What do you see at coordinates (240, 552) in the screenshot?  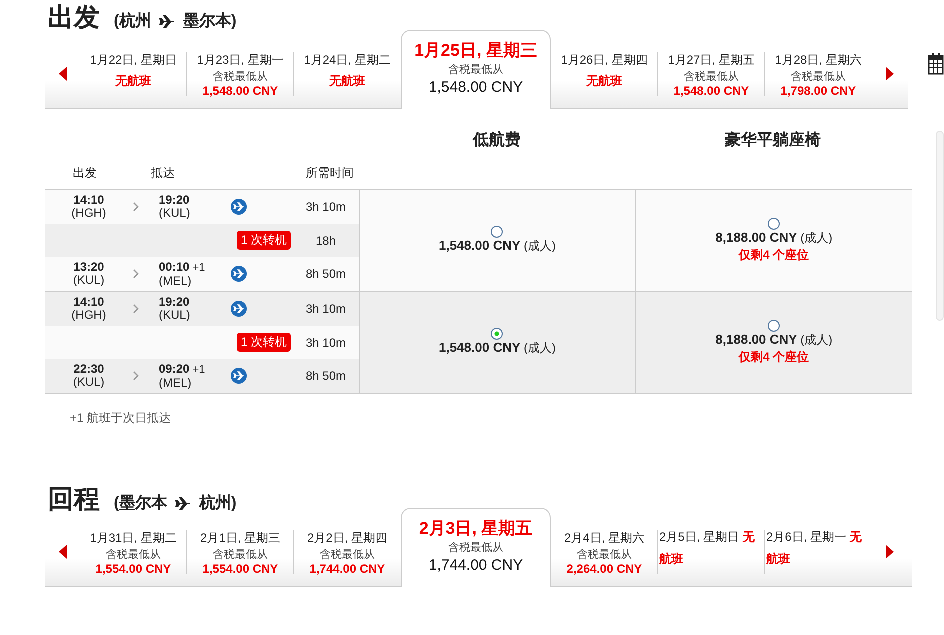 I see `date-tab: 2月1日, 星期三 含税最低从 1,554.00 CNY` at bounding box center [240, 552].